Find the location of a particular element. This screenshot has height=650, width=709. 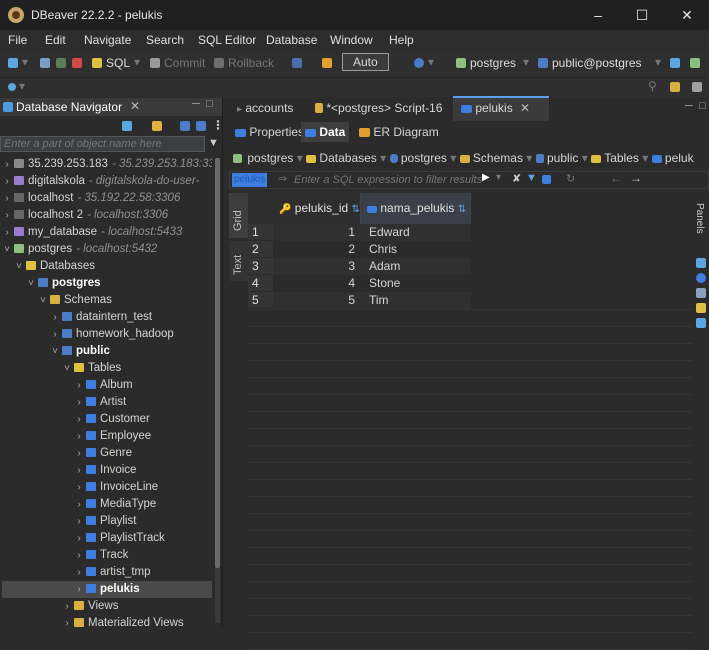

commit-button: Commit is located at coordinates (184, 63).